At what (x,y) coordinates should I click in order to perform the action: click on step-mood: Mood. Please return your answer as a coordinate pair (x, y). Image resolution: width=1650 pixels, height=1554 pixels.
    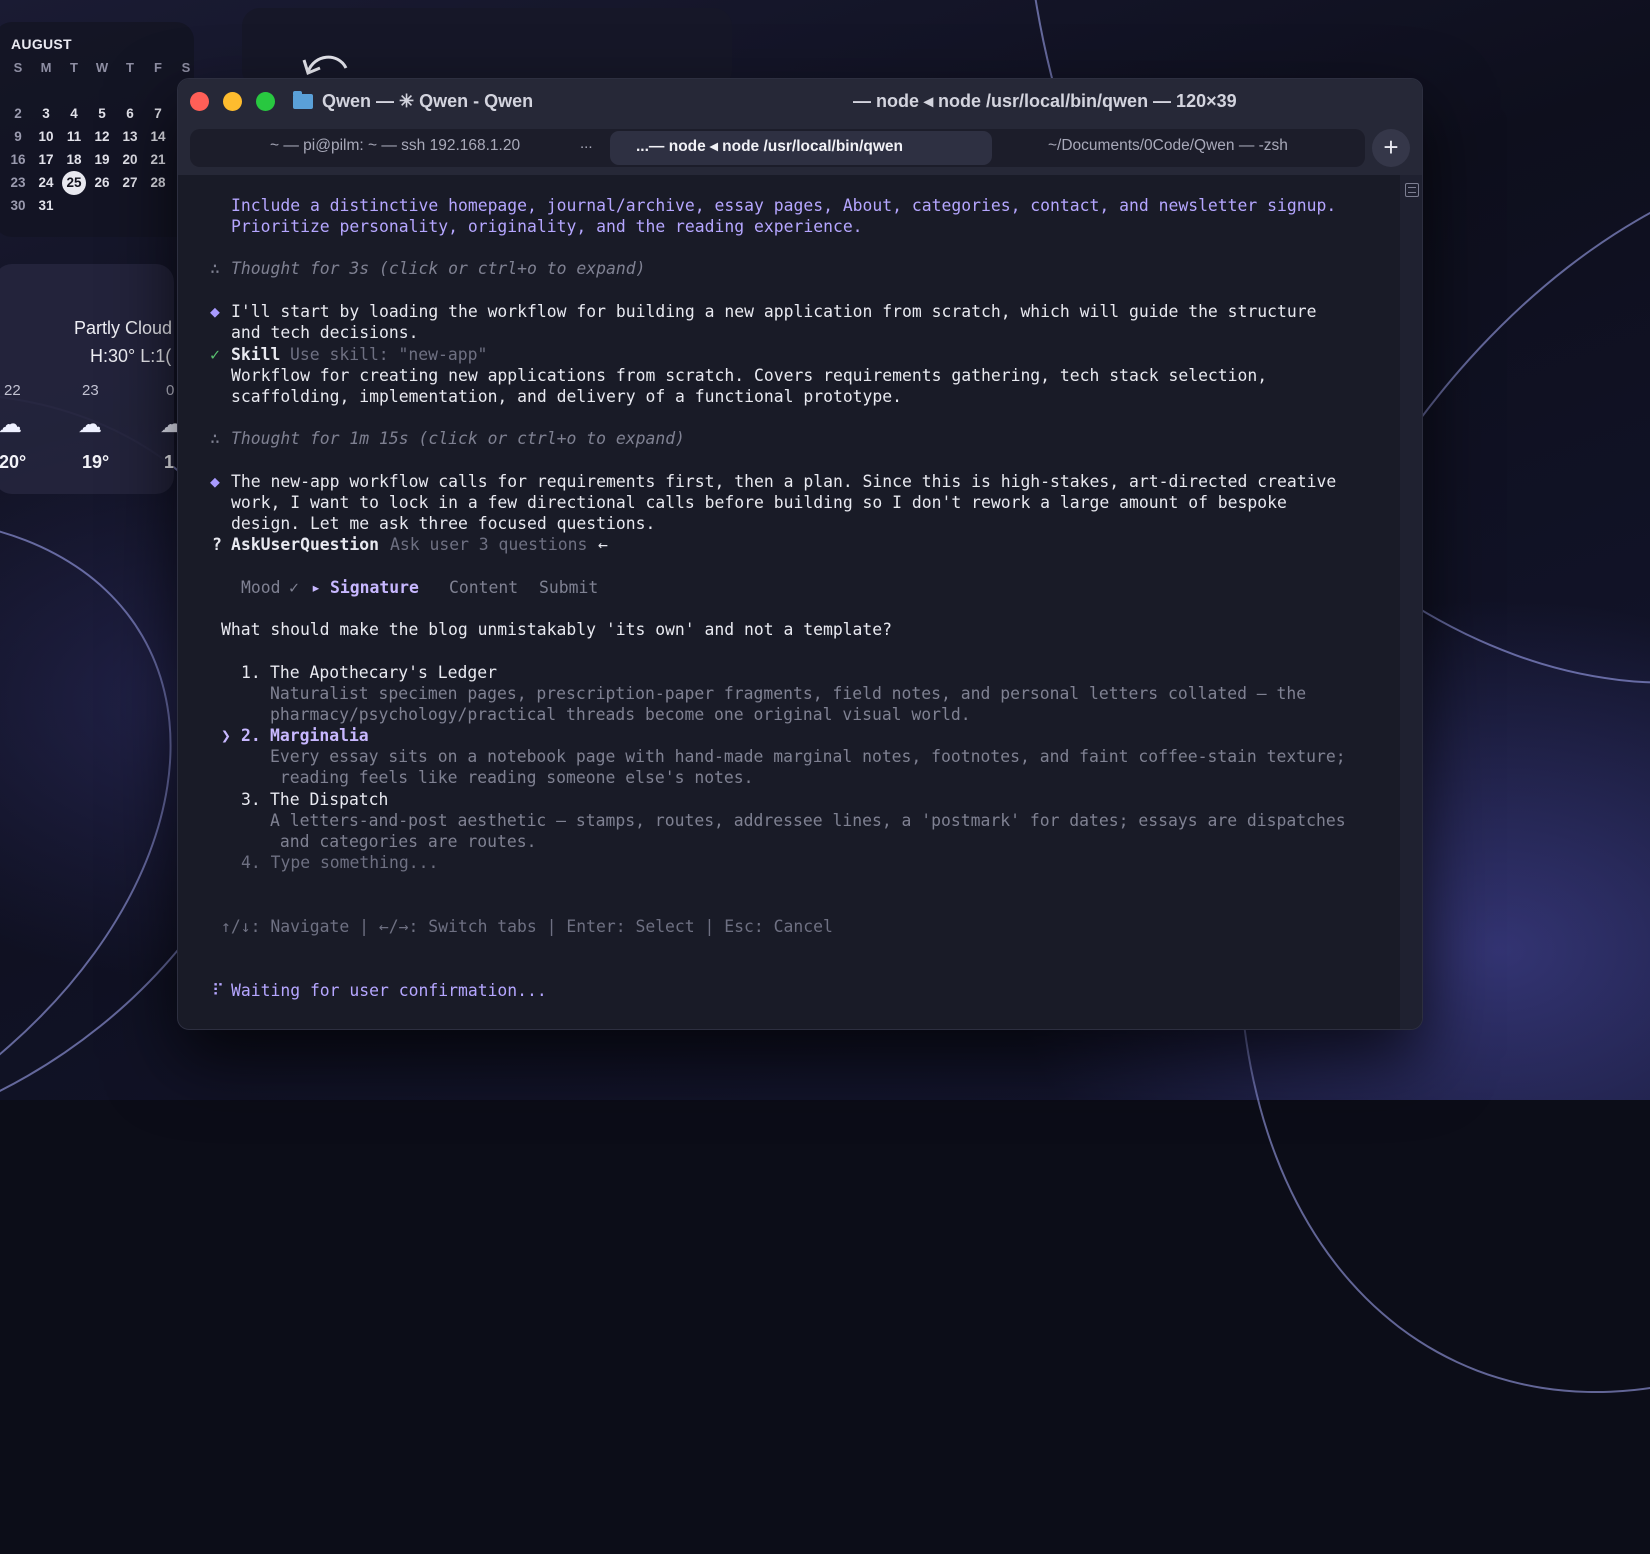
    Looking at the image, I should click on (260, 587).